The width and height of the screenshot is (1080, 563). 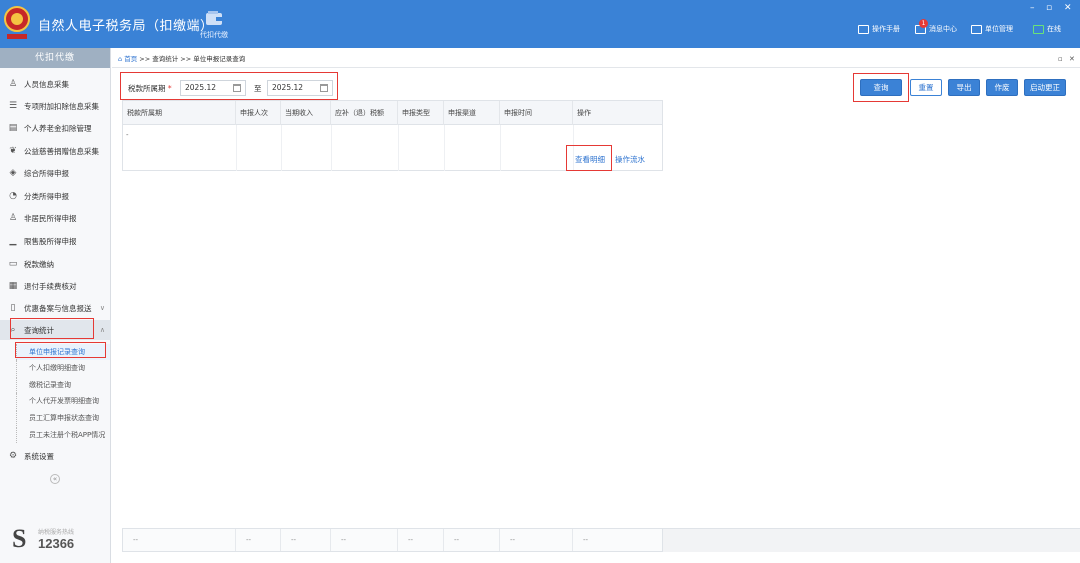 What do you see at coordinates (126, 26) in the screenshot?
I see `app-title: 自然人电子税务局（扣缴端）` at bounding box center [126, 26].